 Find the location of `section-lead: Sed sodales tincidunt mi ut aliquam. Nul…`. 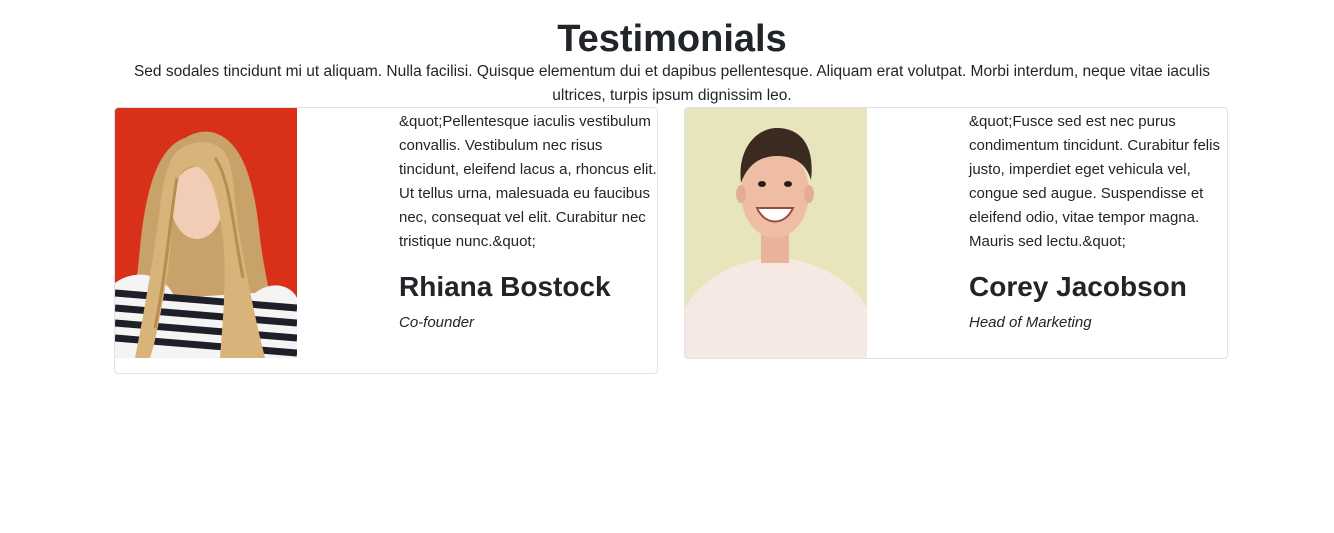

section-lead: Sed sodales tincidunt mi ut aliquam. Nul… is located at coordinates (672, 83).